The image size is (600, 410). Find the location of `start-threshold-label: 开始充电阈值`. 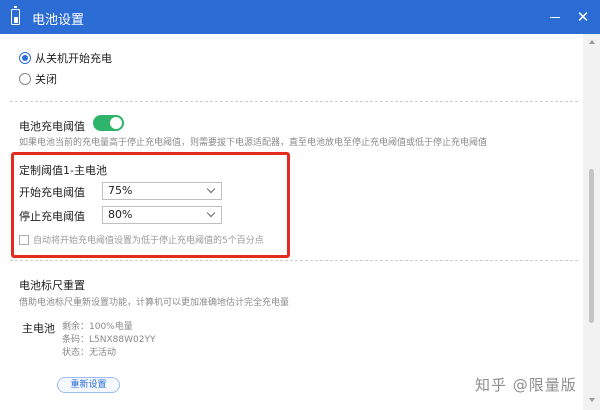

start-threshold-label: 开始充电阈值 is located at coordinates (52, 192).